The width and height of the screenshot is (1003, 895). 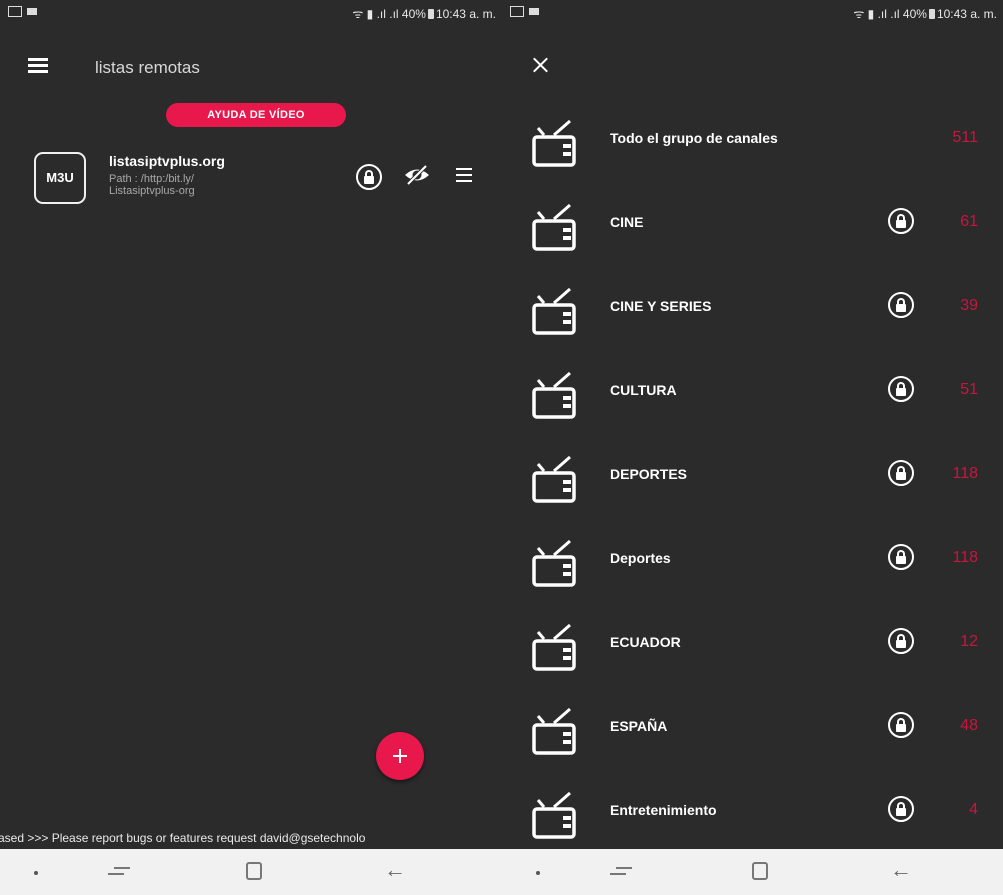 I want to click on eye-off-icon, so click(x=417, y=175).